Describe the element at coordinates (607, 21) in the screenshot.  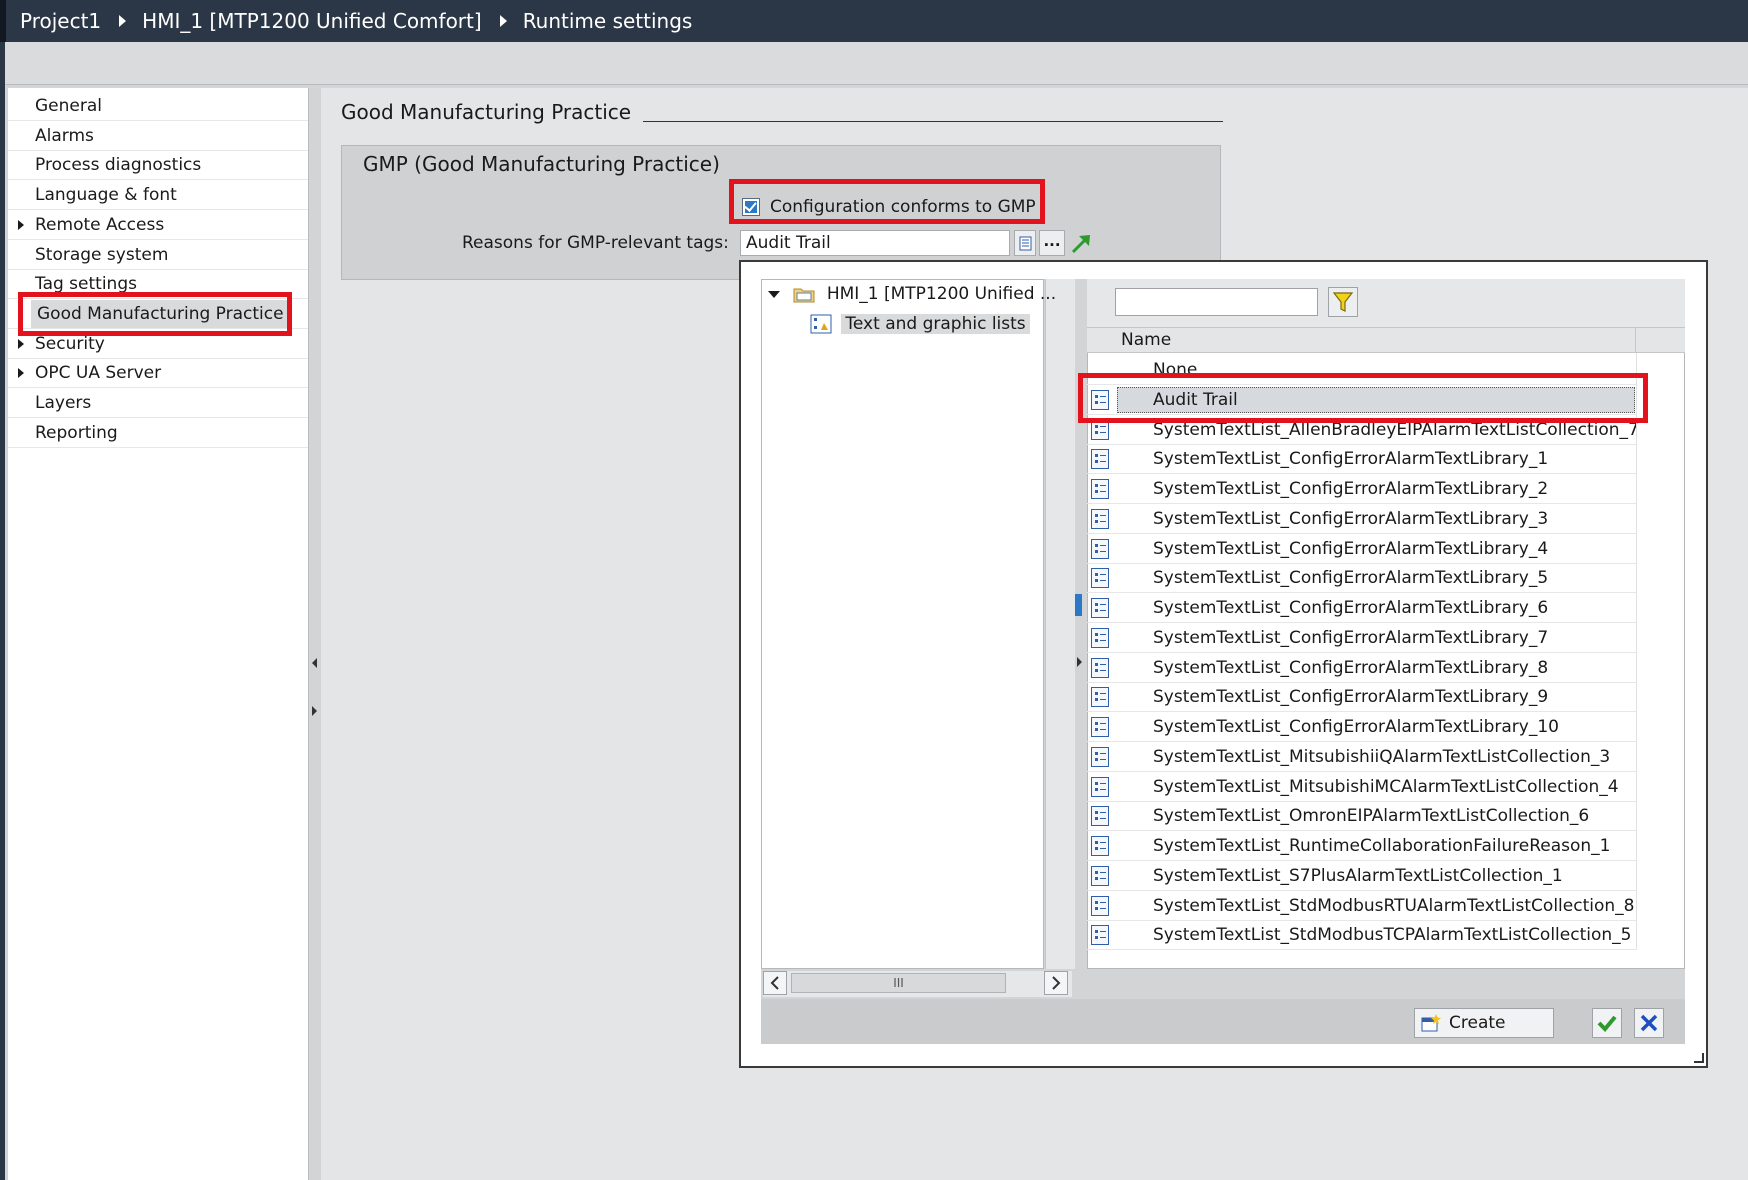
I see `breadcrumb-page: Runtime settings` at that location.